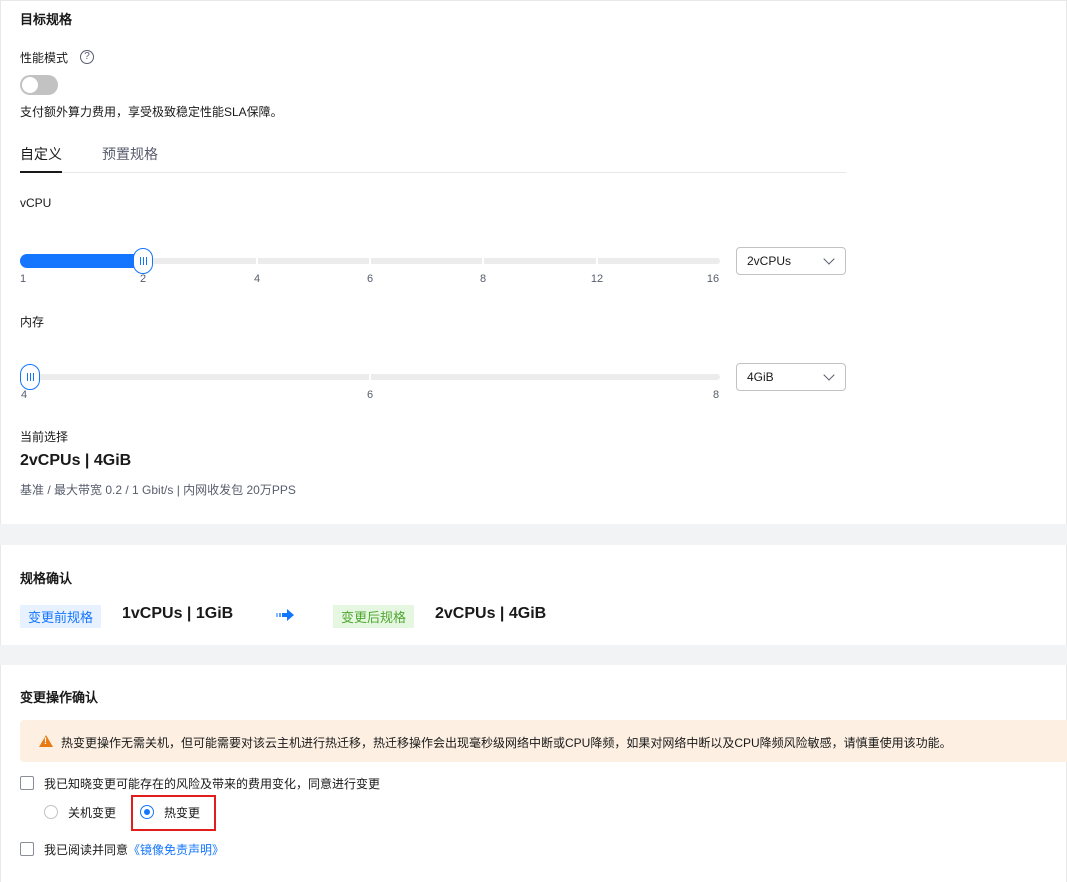 Image resolution: width=1067 pixels, height=882 pixels. I want to click on before-spec-tag: 变更前规格, so click(61, 616).